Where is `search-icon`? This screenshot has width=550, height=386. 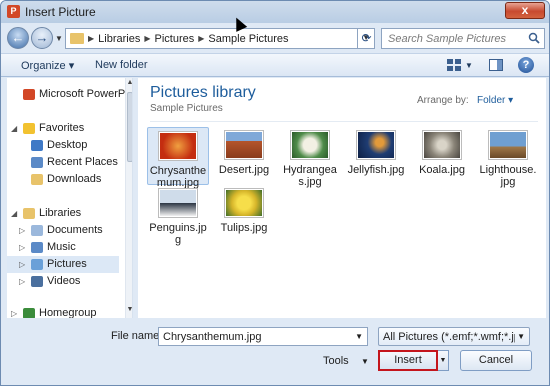 search-icon is located at coordinates (534, 38).